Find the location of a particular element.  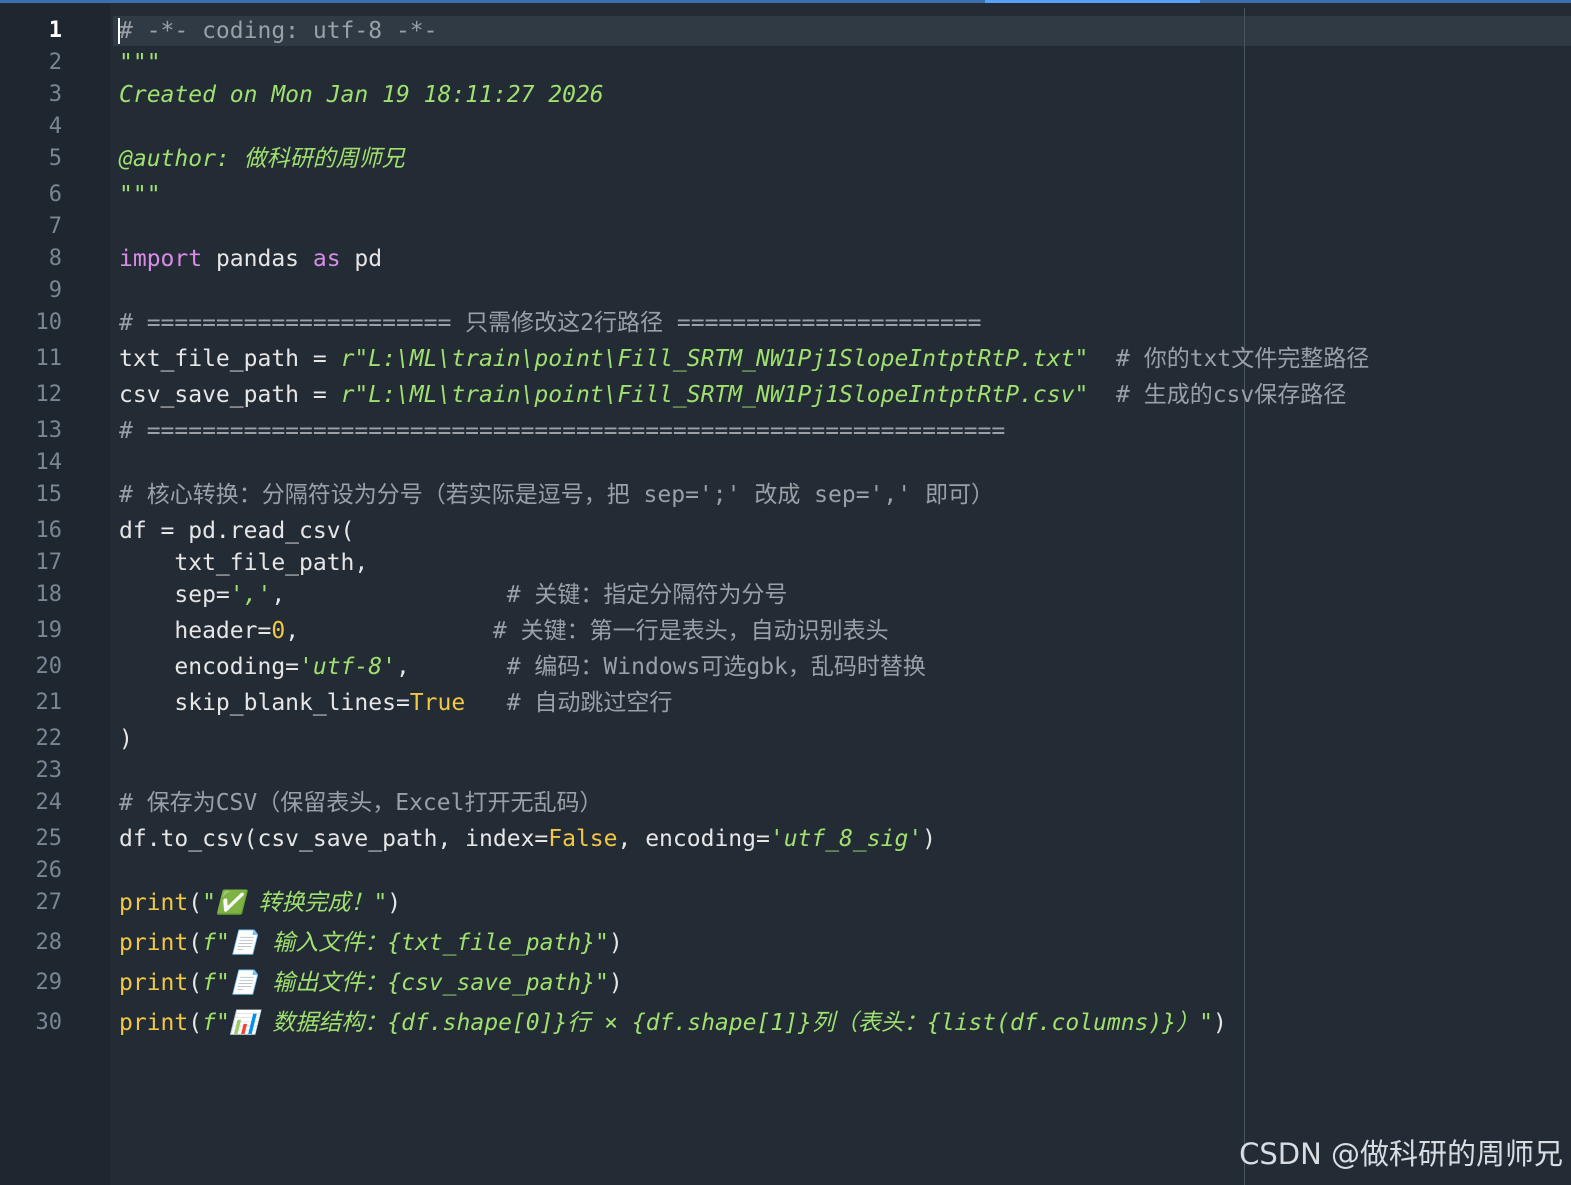

column-ruler is located at coordinates (1244, 596).